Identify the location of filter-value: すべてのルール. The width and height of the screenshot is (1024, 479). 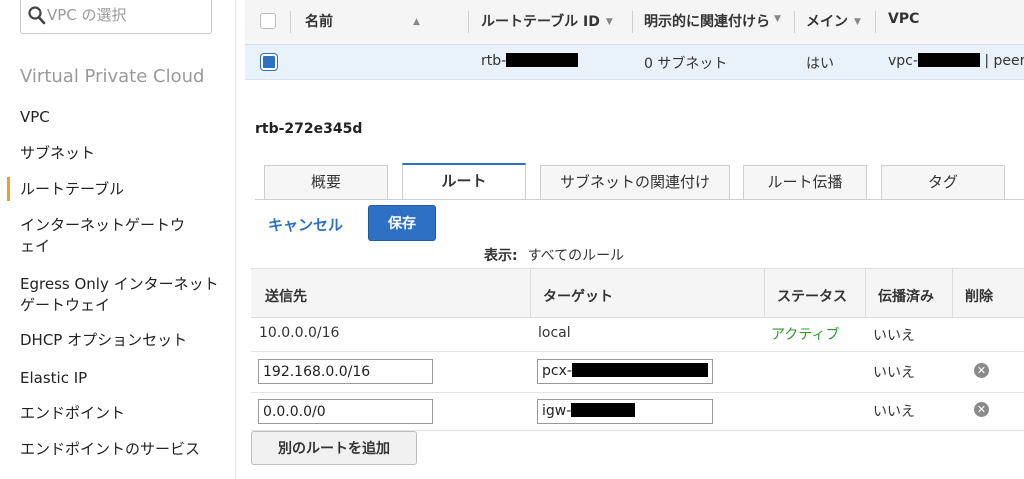
(576, 256).